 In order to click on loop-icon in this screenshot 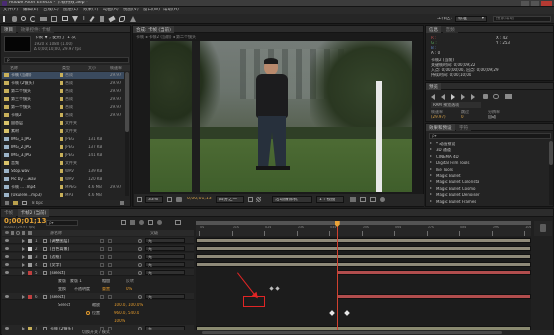, I will do `click(496, 96)`.